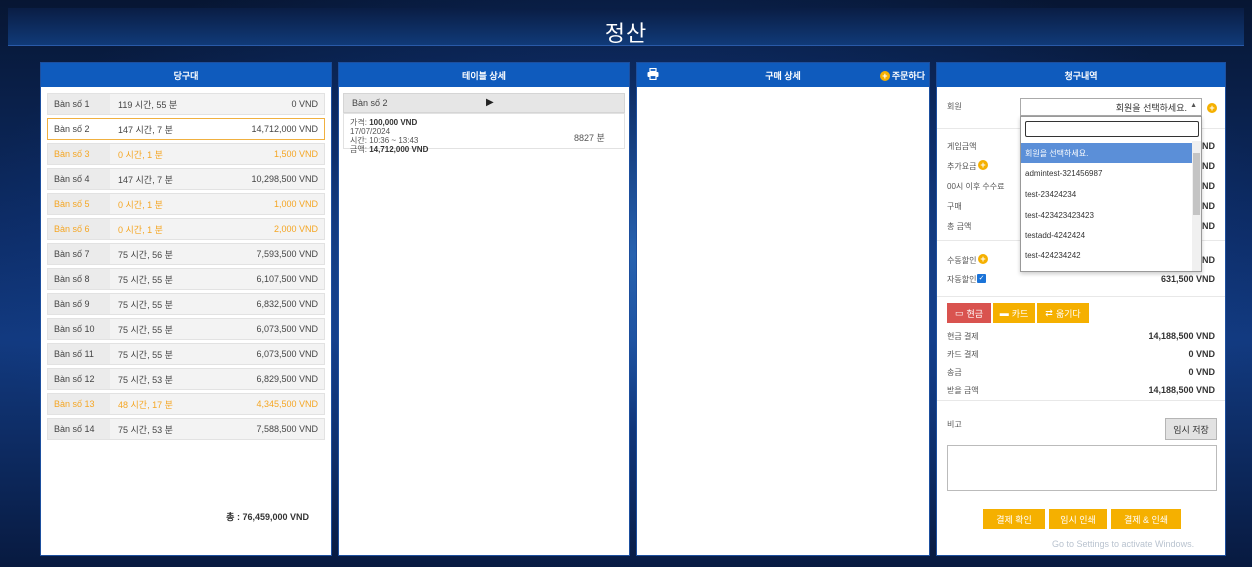 Image resolution: width=1252 pixels, height=567 pixels. What do you see at coordinates (284, 179) in the screenshot?
I see `table-amount: 10,298,500 VND` at bounding box center [284, 179].